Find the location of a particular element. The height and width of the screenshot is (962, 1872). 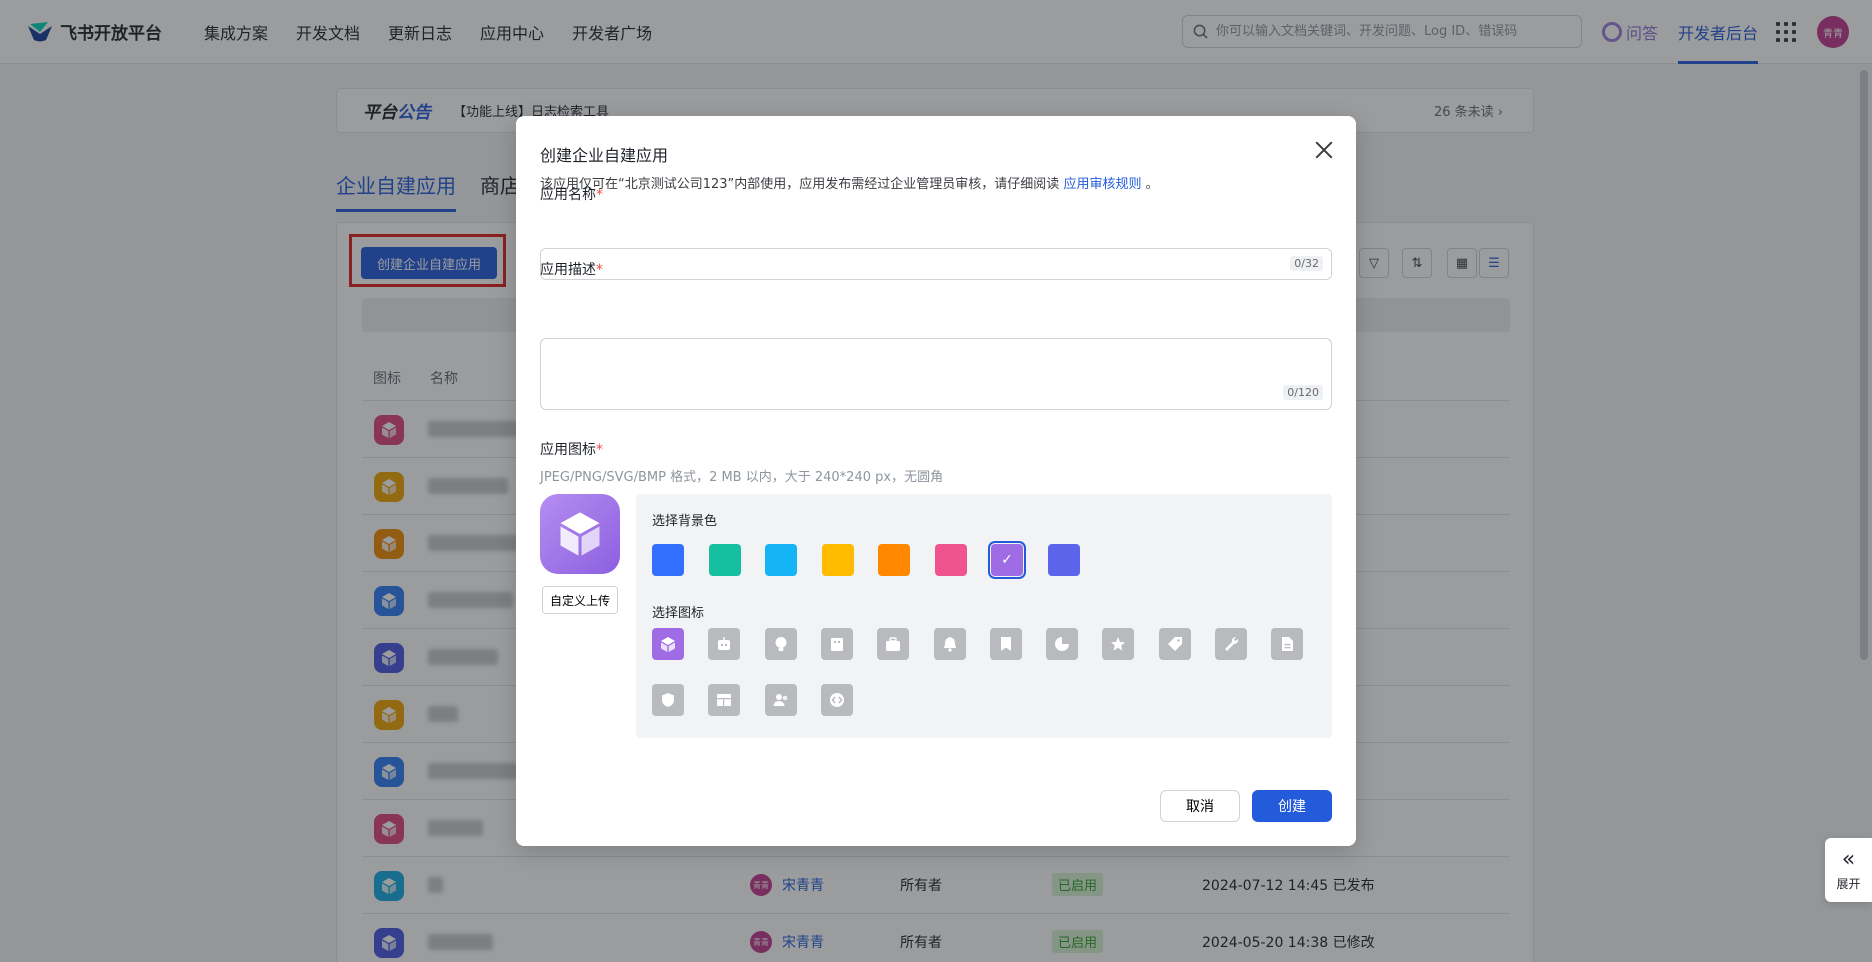

create-button: 创建 is located at coordinates (1292, 806).